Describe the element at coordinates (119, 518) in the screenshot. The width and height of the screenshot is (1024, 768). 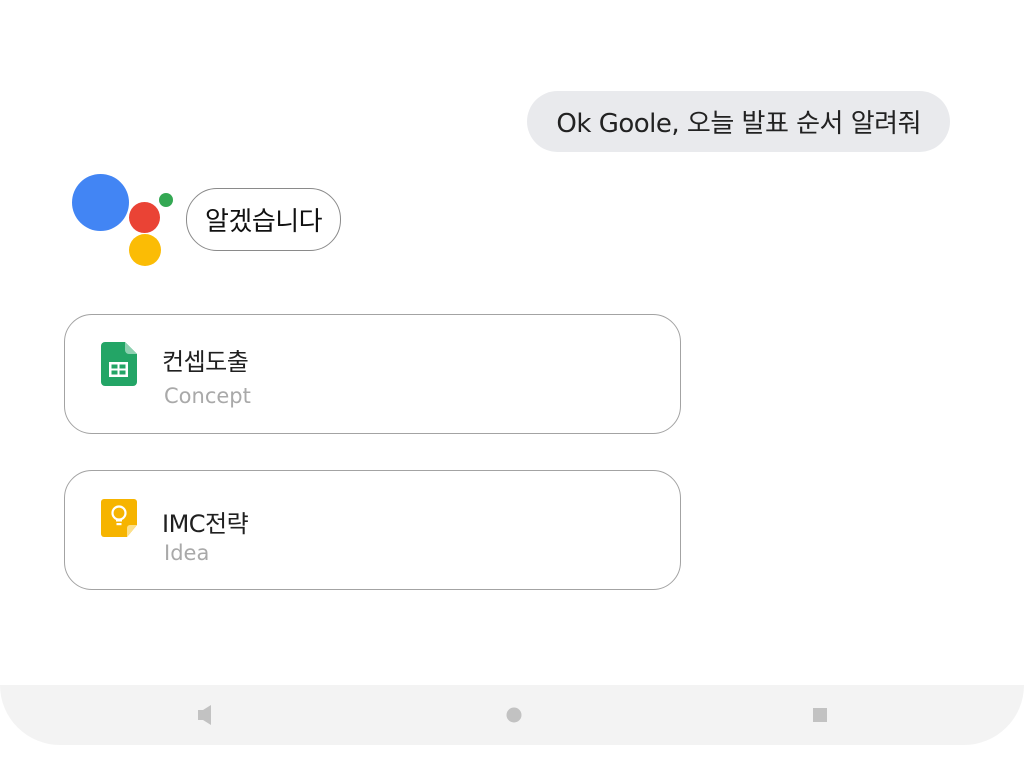
I see `google-keep-icon` at that location.